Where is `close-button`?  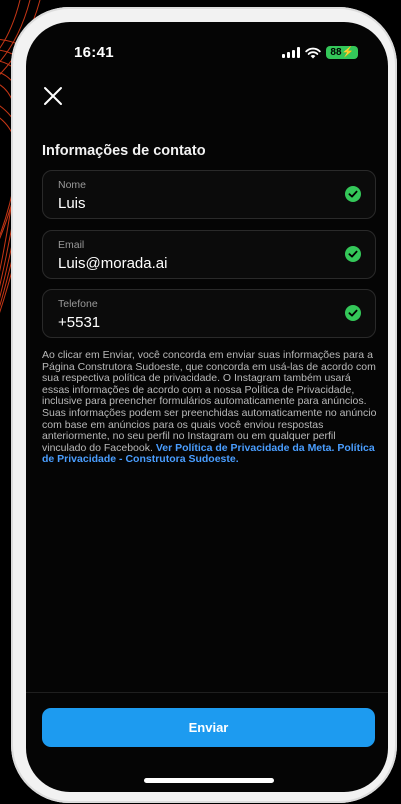 close-button is located at coordinates (53, 96).